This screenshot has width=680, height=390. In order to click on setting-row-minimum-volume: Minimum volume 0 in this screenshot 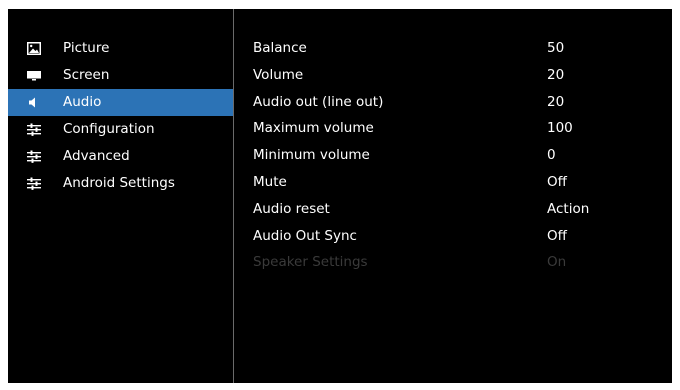, I will do `click(458, 155)`.